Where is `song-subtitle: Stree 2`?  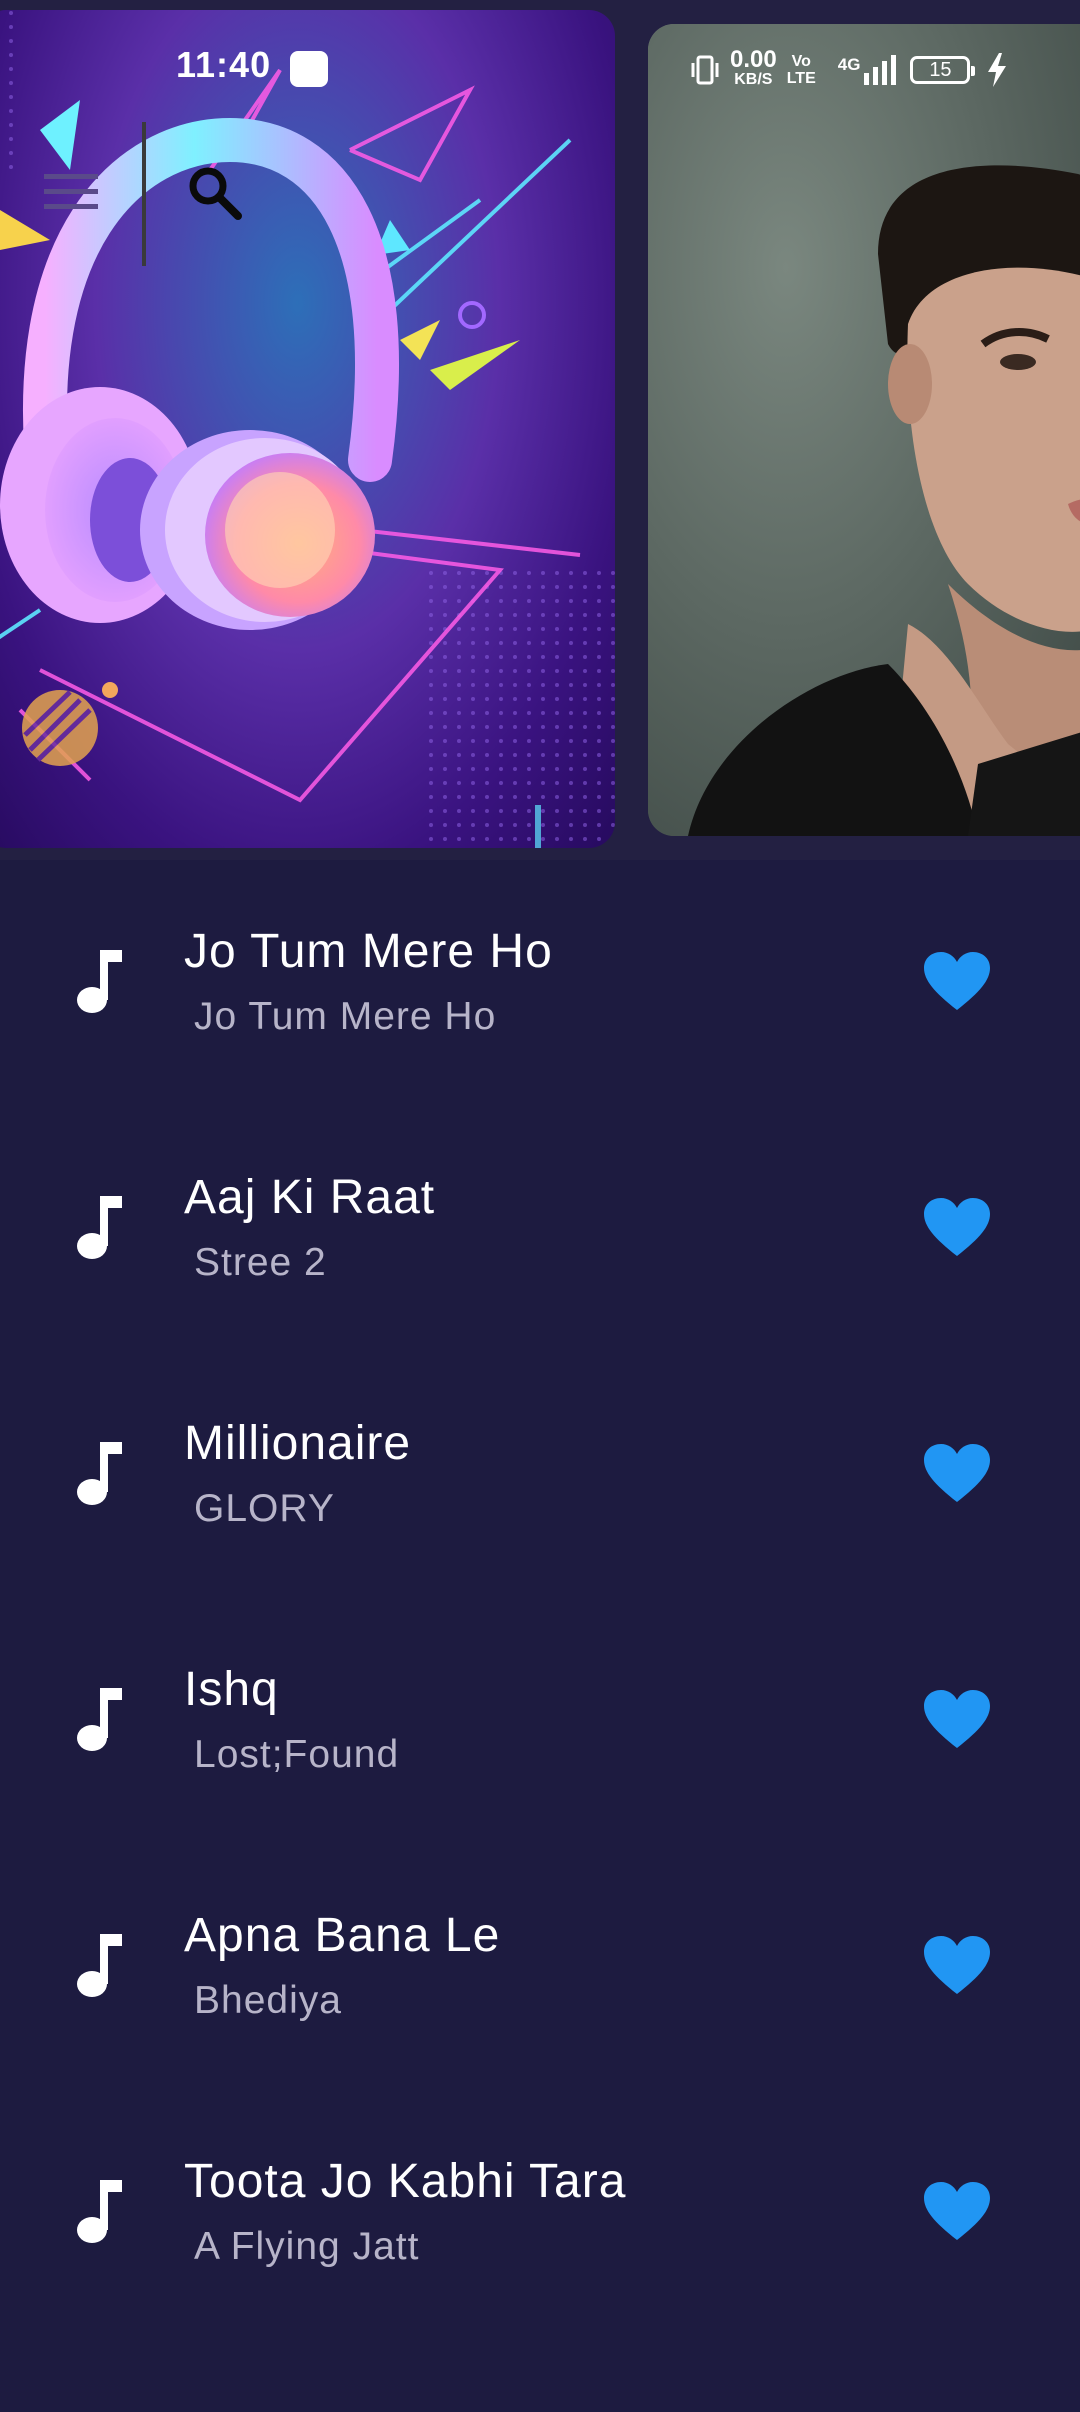 song-subtitle: Stree 2 is located at coordinates (260, 1262).